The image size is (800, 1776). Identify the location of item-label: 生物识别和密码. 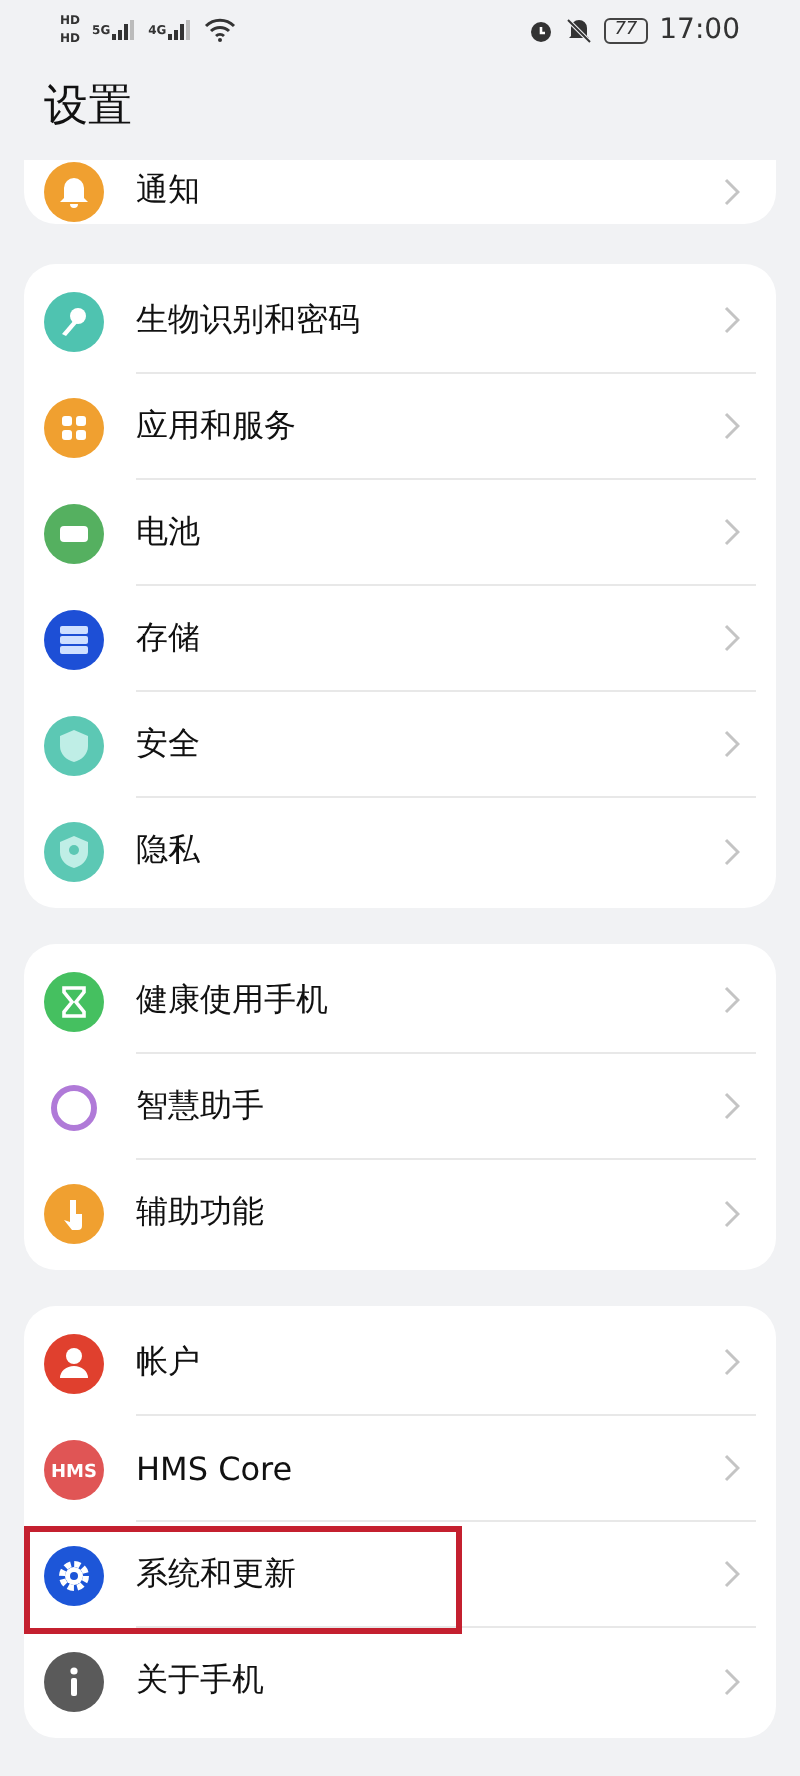
(248, 320).